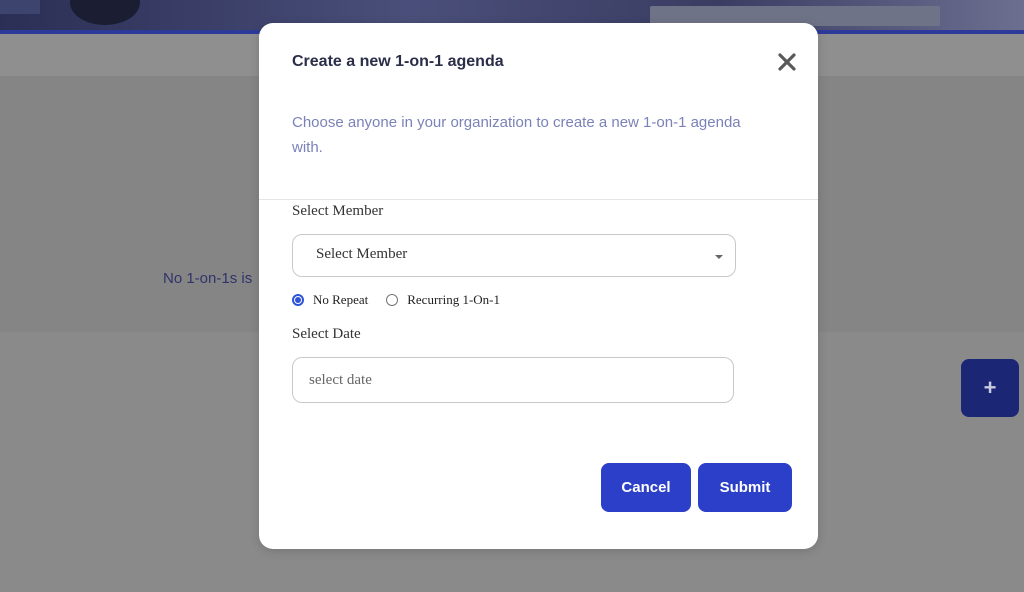  I want to click on plus-icon: +, so click(990, 387).